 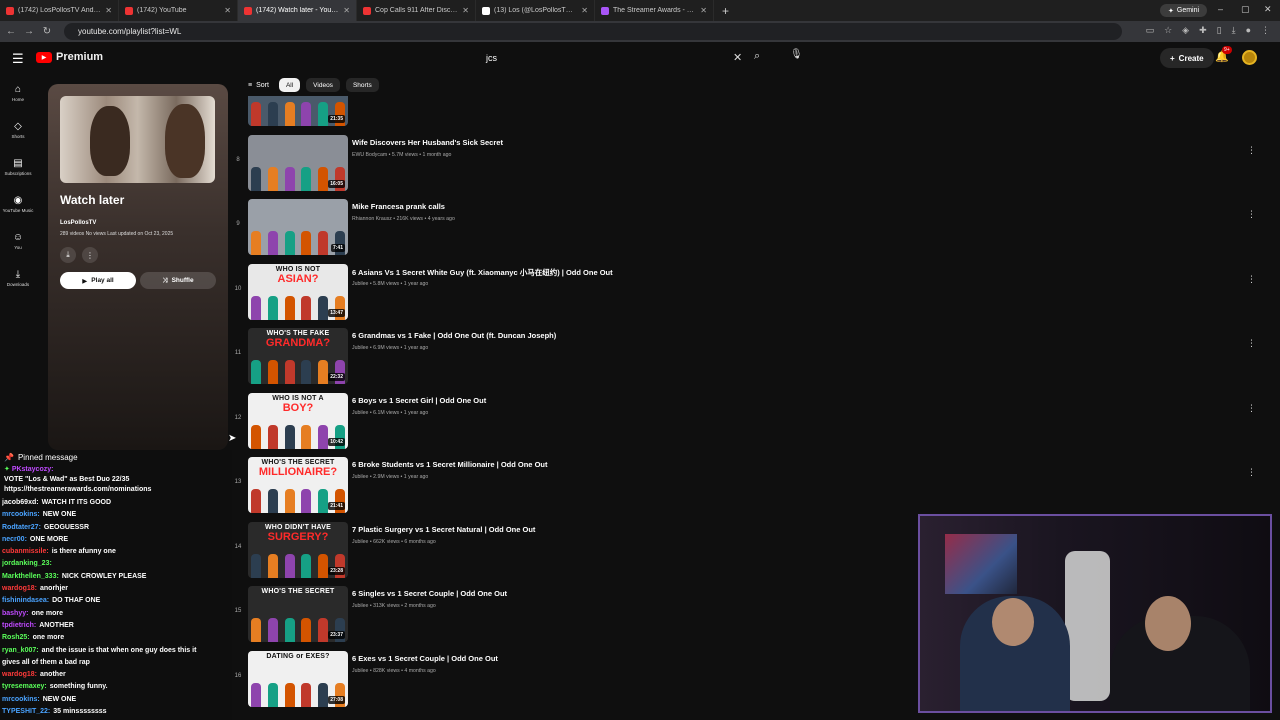 I want to click on download-browser-icon: ⤓, so click(x=1234, y=30).